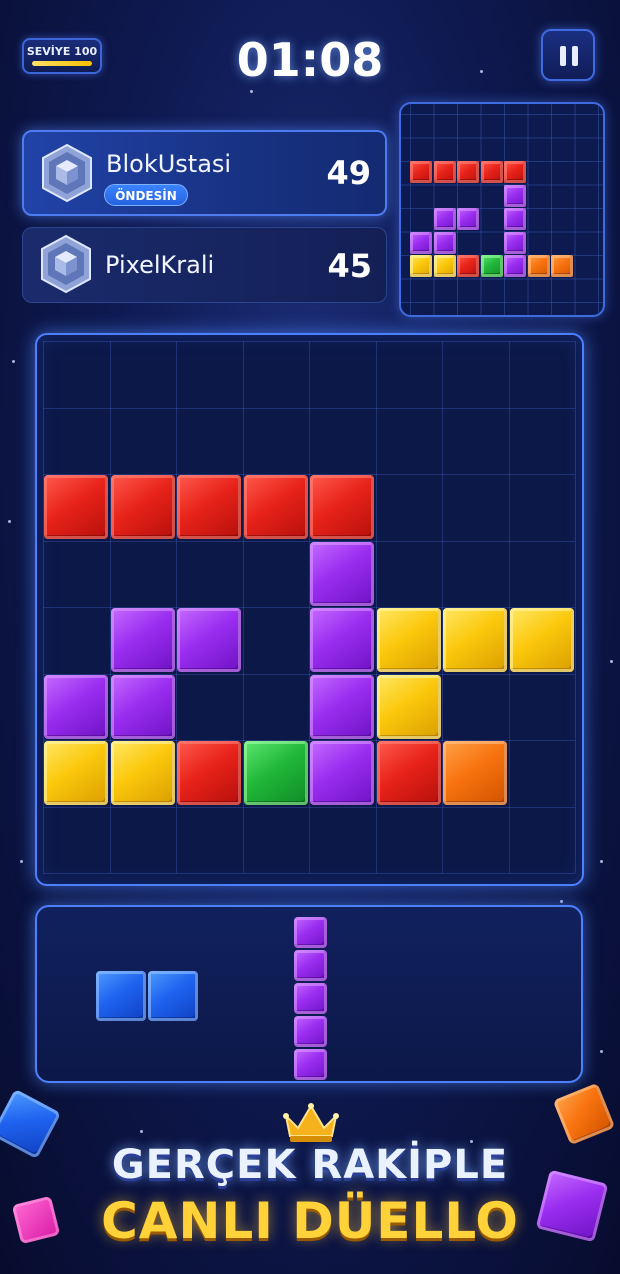  What do you see at coordinates (310, 1165) in the screenshot?
I see `promo-title-line1: GERÇEK RAKİPLE` at bounding box center [310, 1165].